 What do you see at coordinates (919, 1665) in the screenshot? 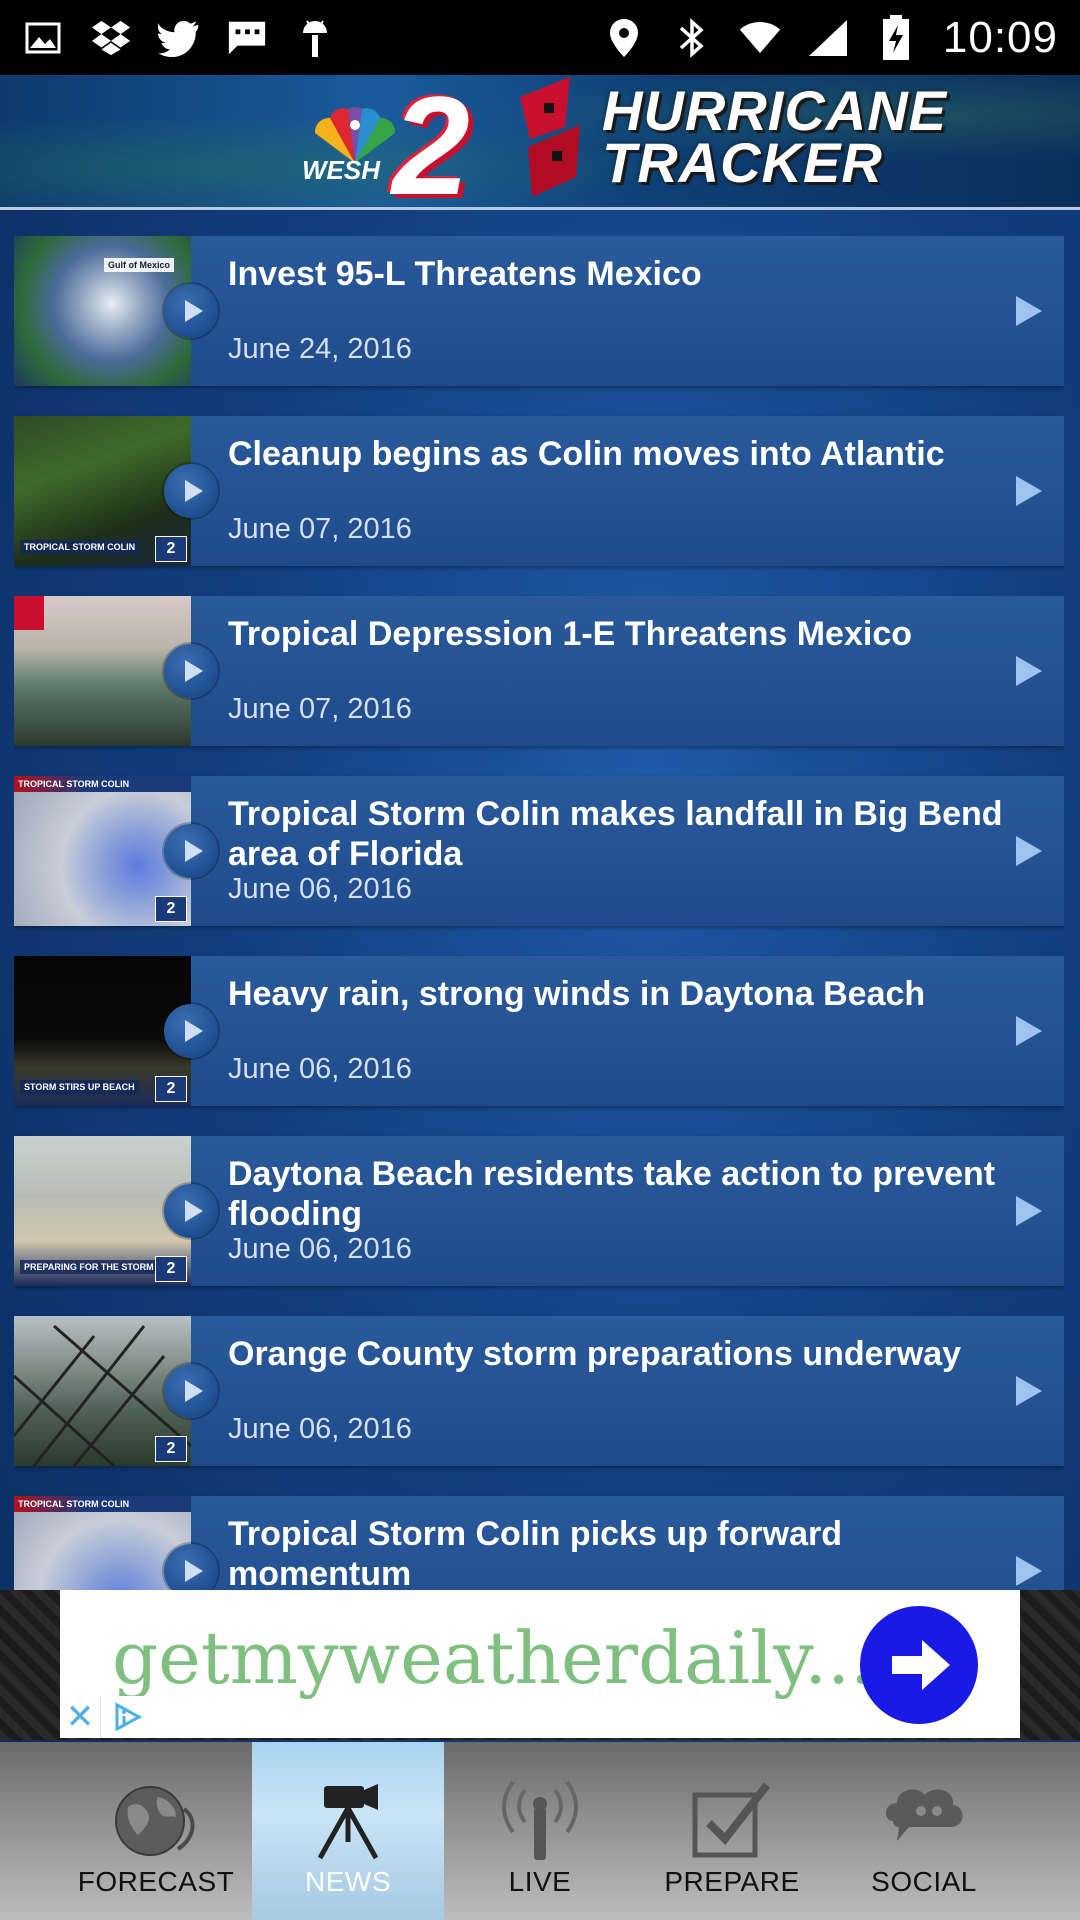
I see `arrow-right-icon` at bounding box center [919, 1665].